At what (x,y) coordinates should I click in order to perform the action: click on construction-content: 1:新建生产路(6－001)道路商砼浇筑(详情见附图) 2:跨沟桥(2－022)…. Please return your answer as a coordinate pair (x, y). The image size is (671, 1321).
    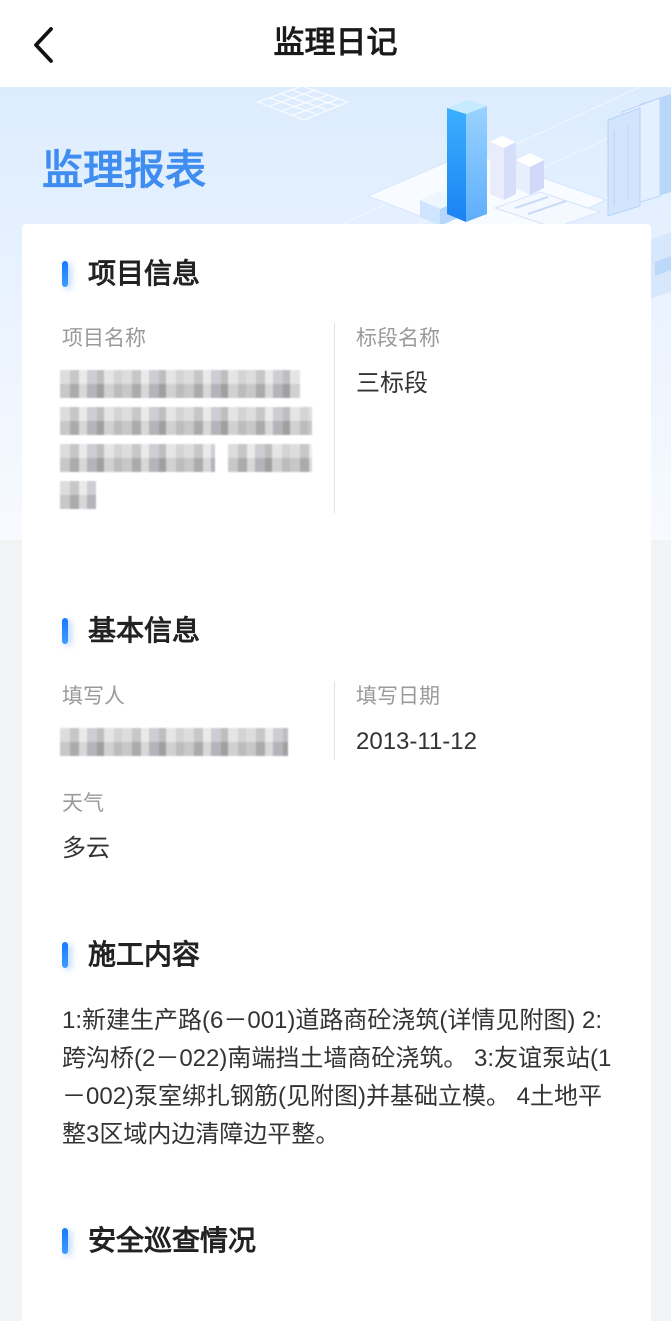
    Looking at the image, I should click on (337, 1077).